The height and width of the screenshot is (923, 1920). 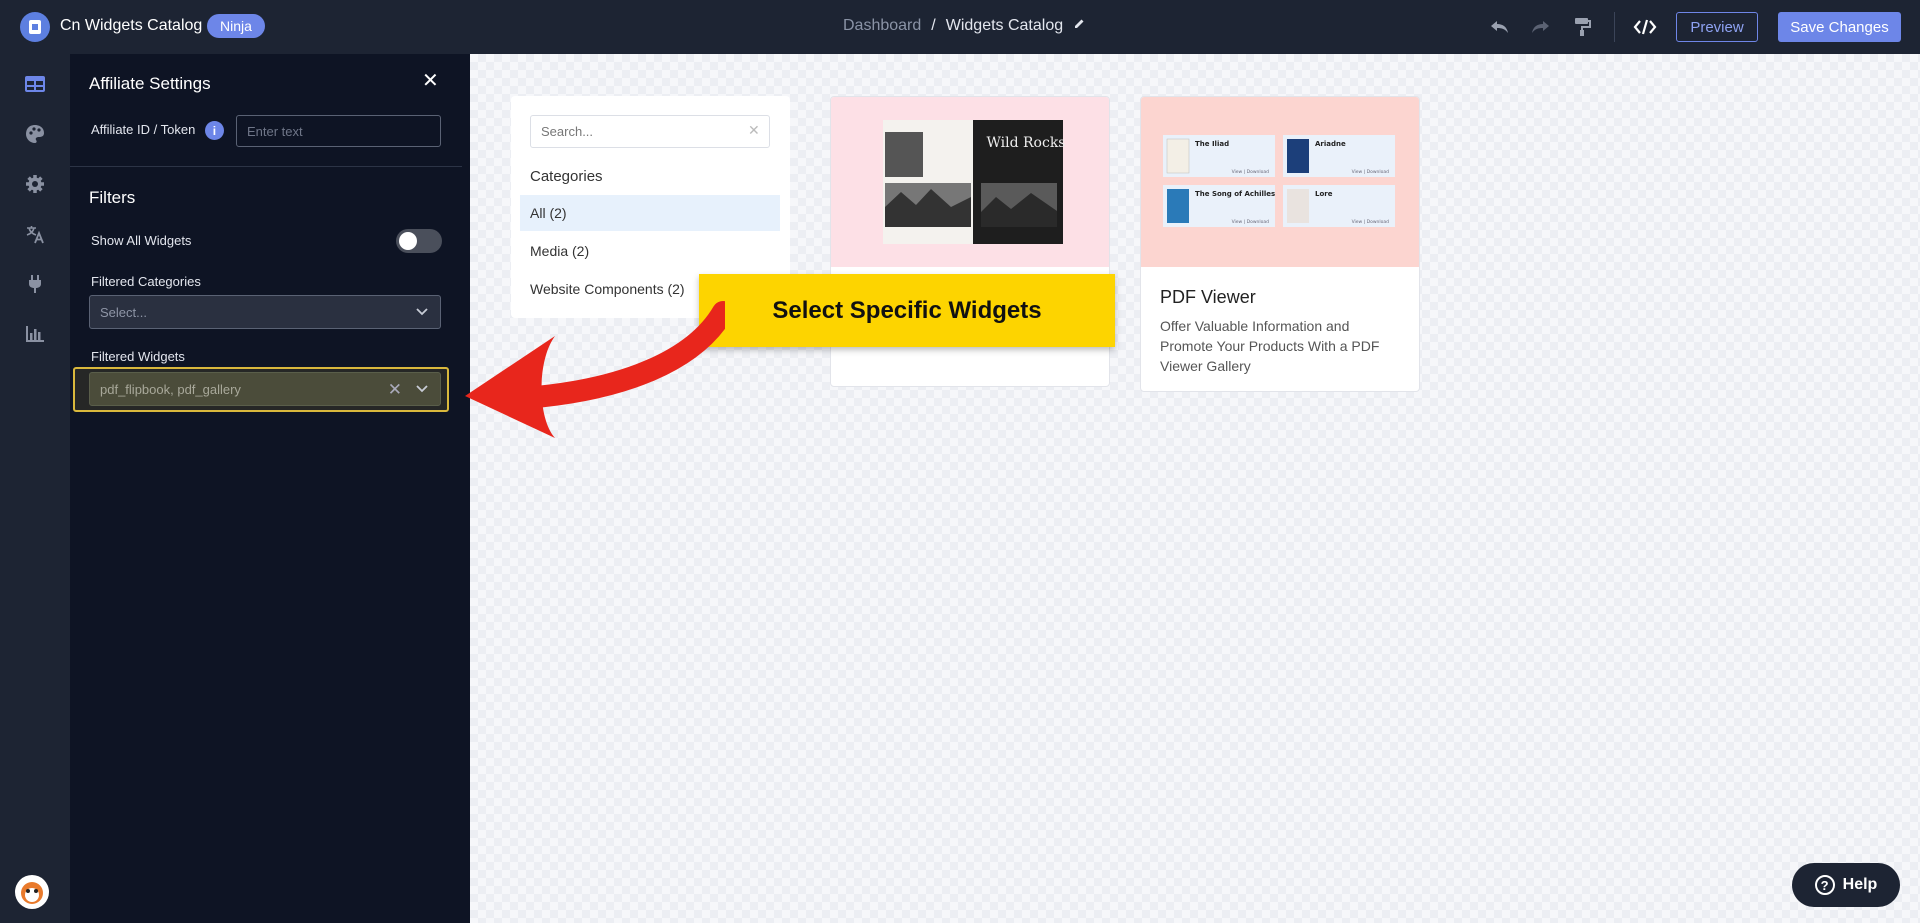 I want to click on info-icon: i, so click(x=214, y=130).